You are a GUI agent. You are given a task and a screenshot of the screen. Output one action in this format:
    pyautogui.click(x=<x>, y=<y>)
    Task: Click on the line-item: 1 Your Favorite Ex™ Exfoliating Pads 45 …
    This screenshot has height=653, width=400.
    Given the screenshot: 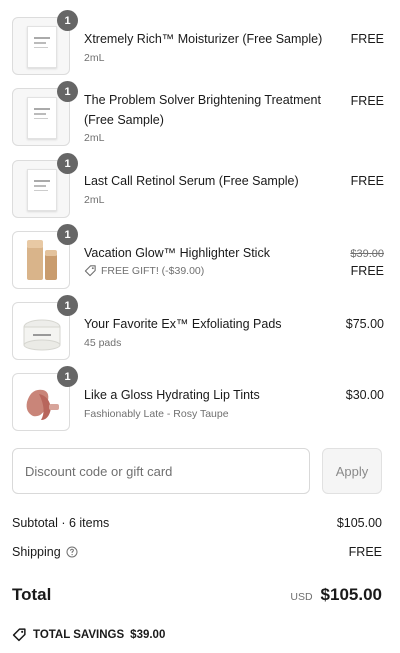 What is the action you would take?
    pyautogui.click(x=198, y=328)
    